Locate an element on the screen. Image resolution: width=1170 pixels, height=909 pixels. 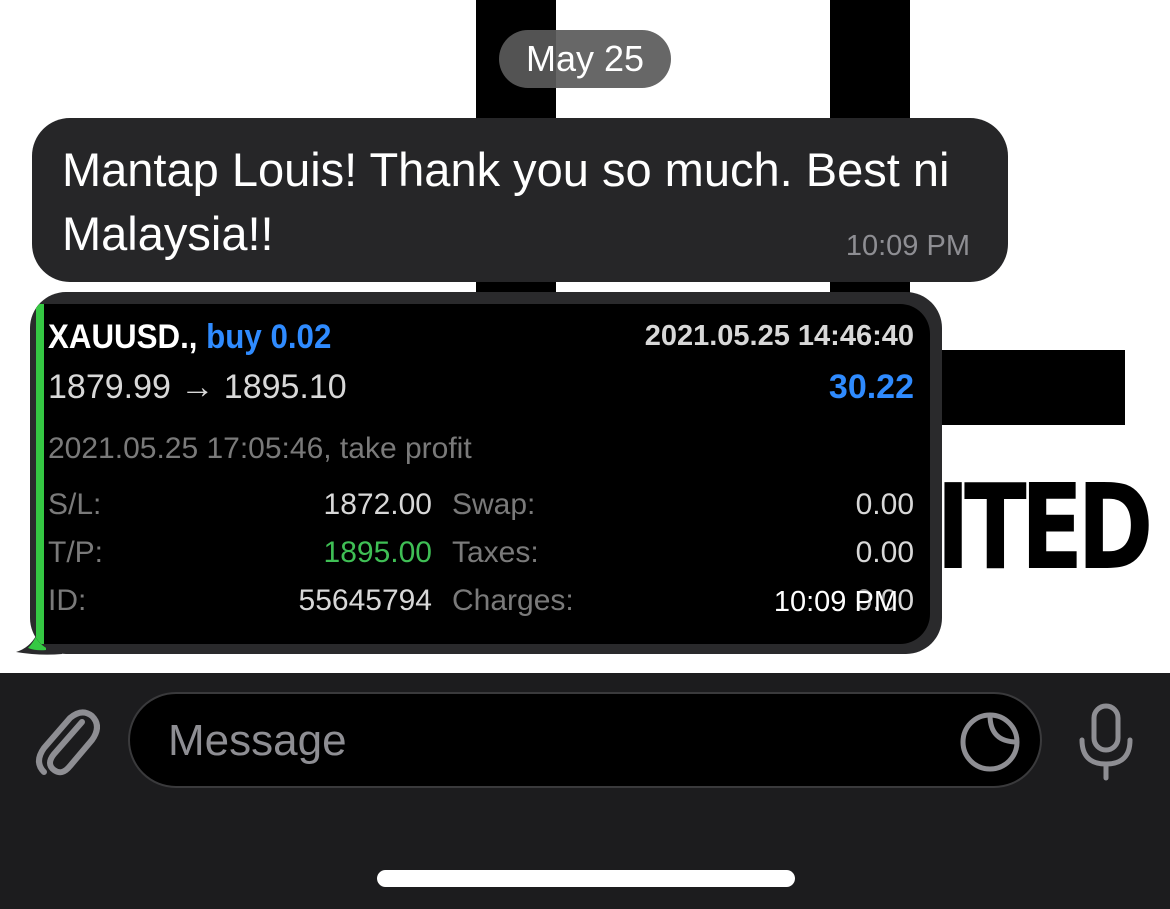
message-input-container is located at coordinates (585, 740).